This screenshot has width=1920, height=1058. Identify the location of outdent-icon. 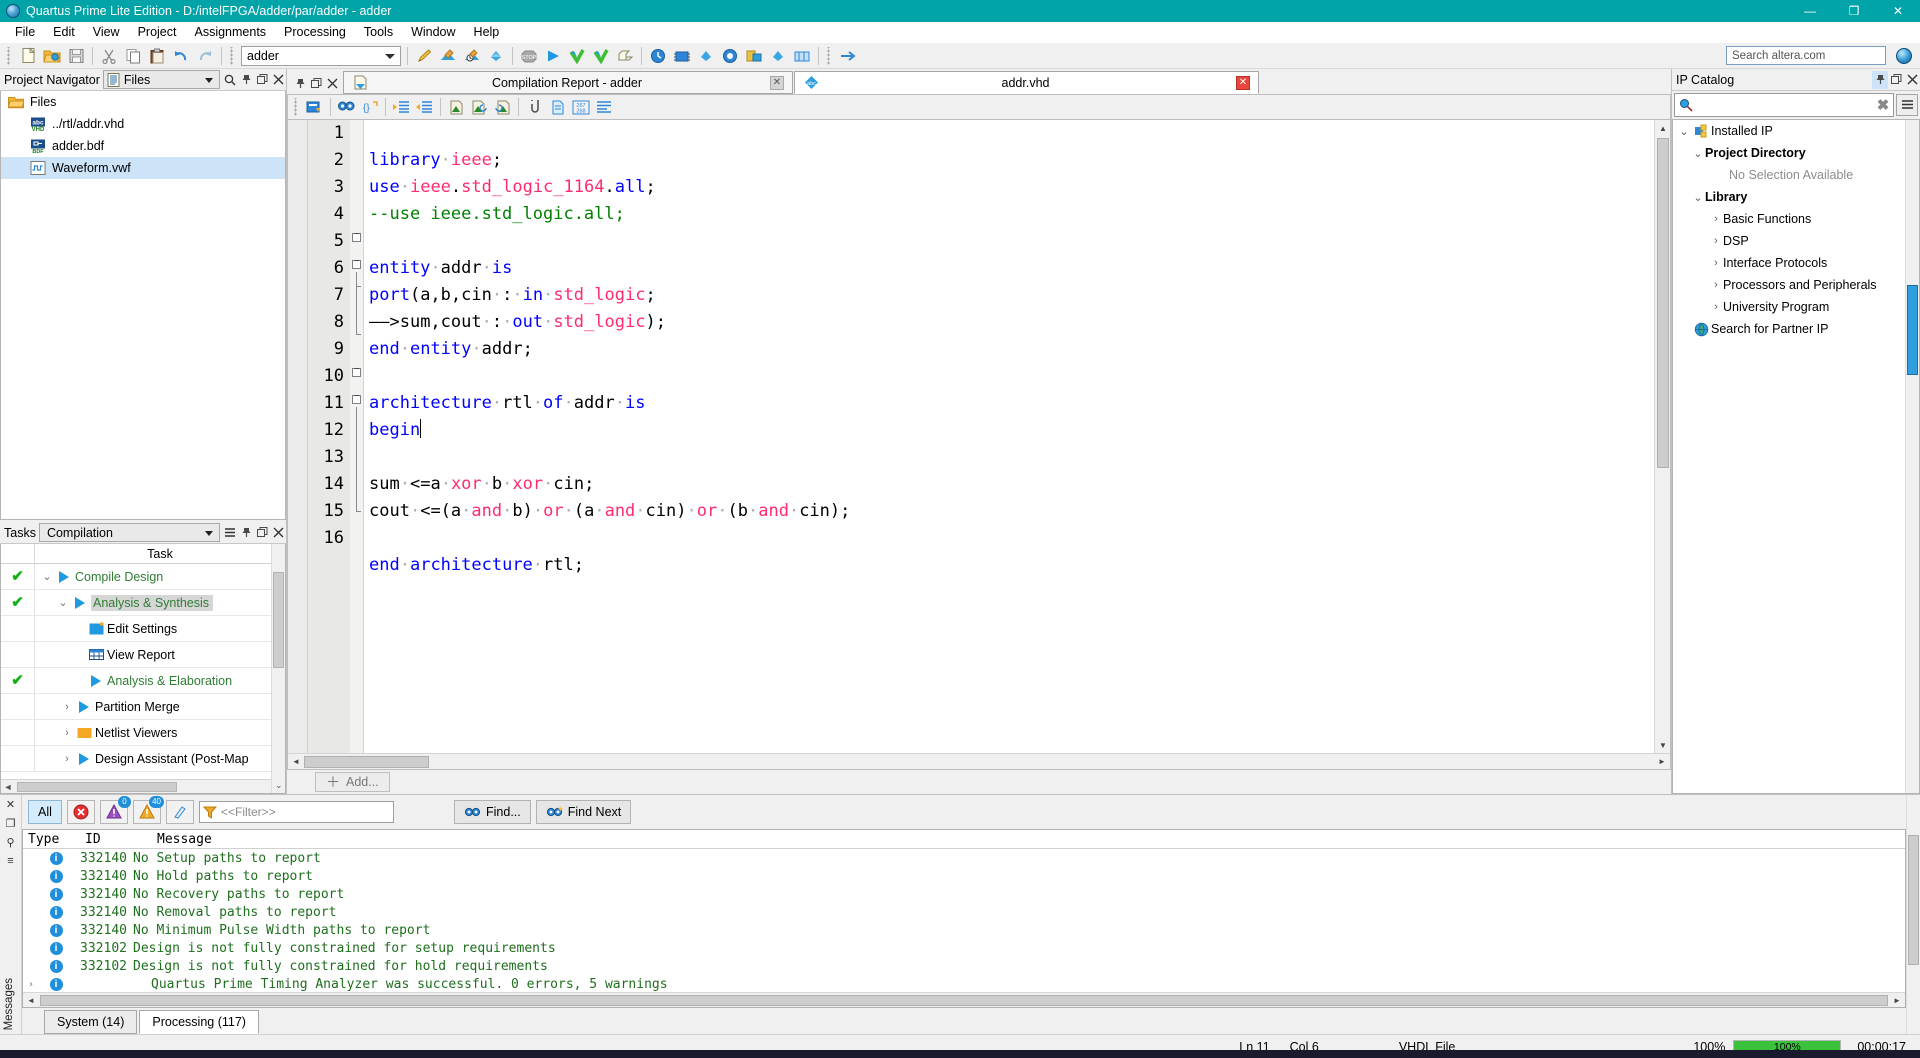
(424, 107).